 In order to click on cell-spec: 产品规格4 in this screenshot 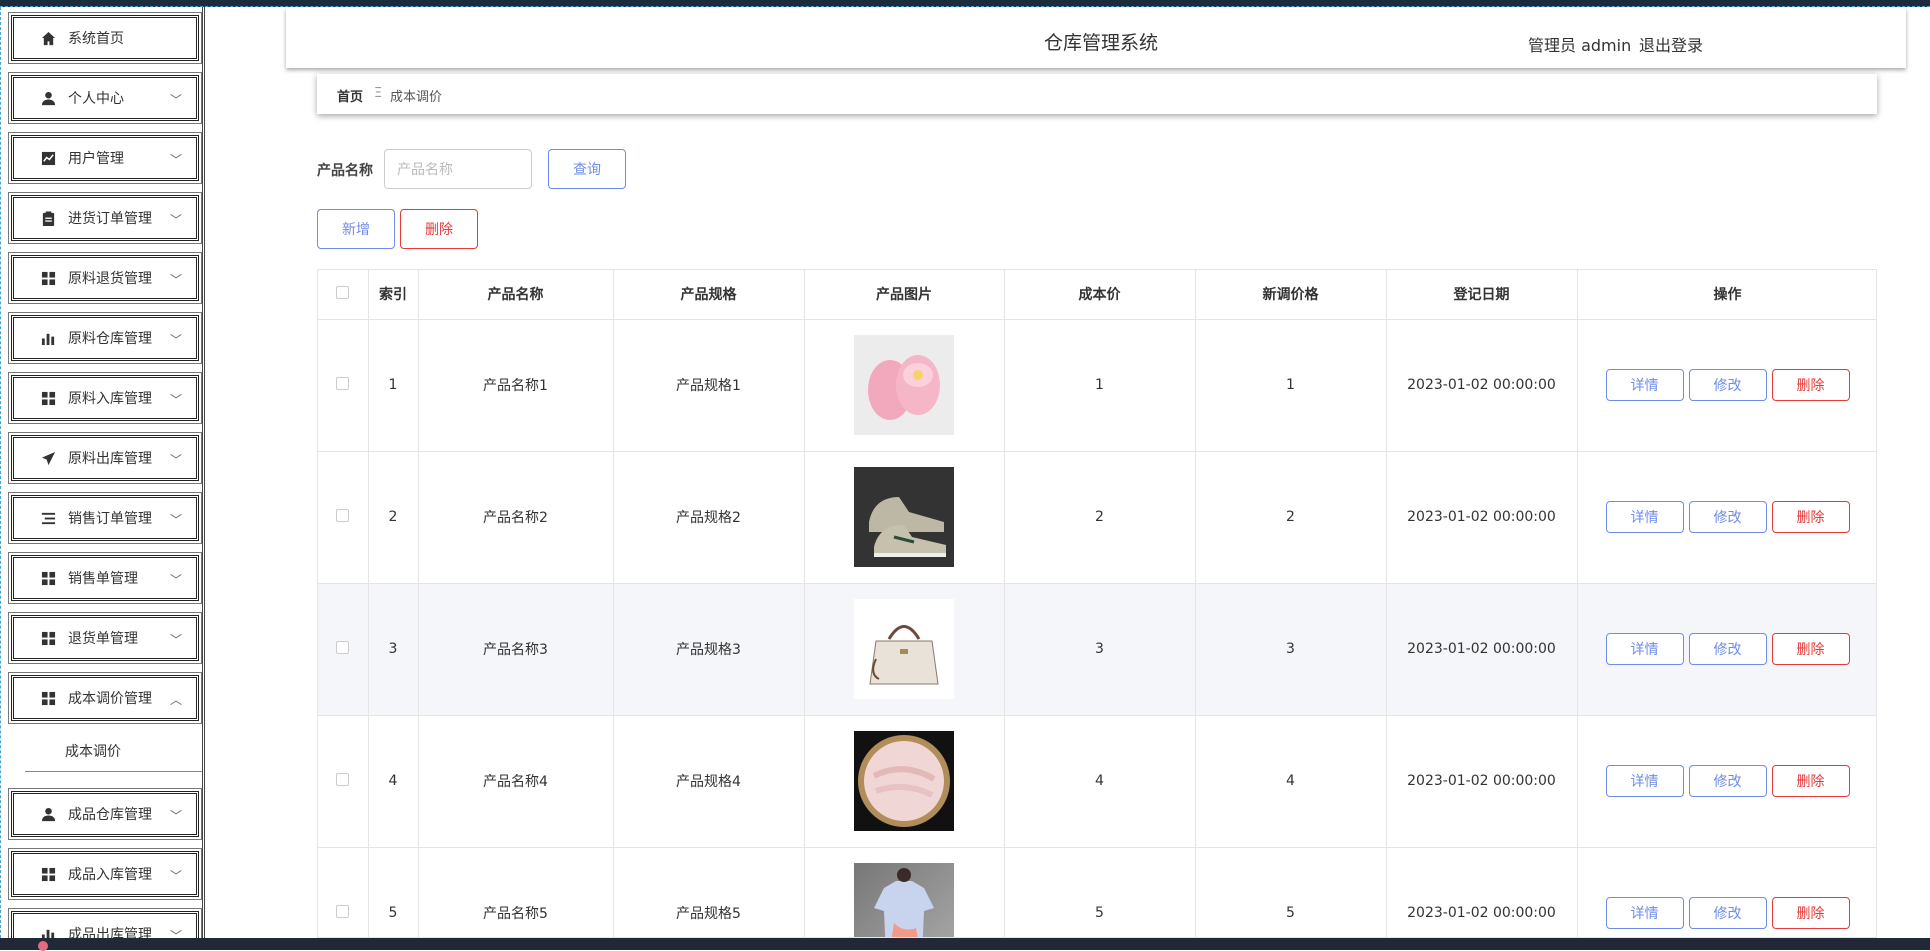, I will do `click(709, 781)`.